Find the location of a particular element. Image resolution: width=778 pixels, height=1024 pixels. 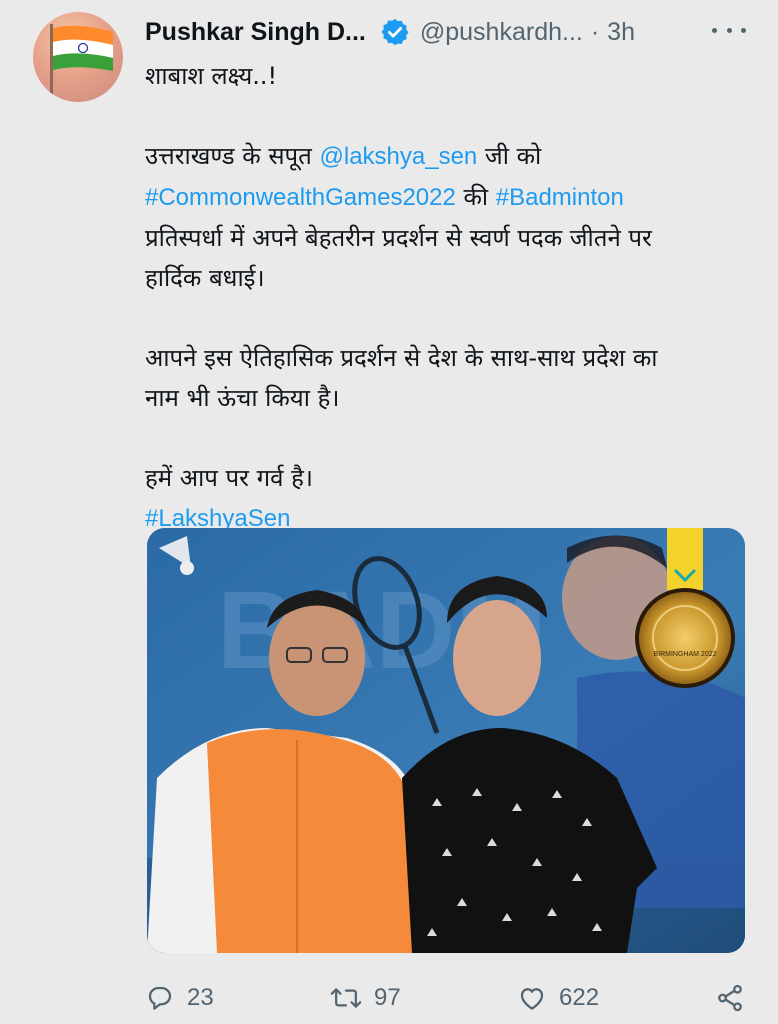

retweet-count: 97 is located at coordinates (387, 997).